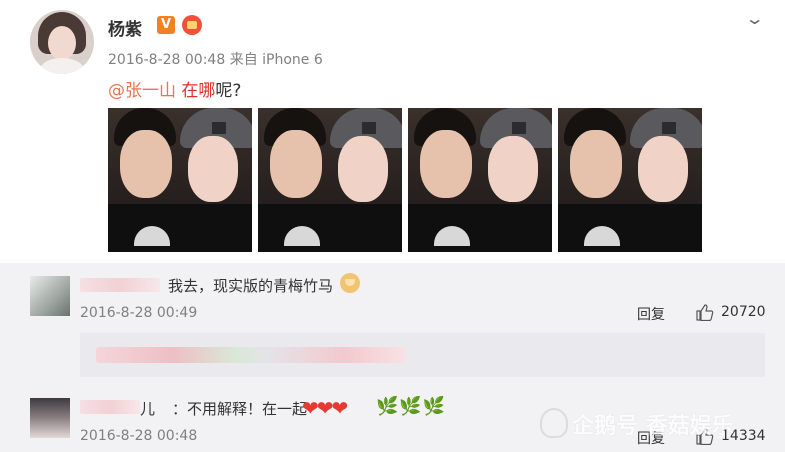 The height and width of the screenshot is (452, 785). What do you see at coordinates (228, 91) in the screenshot?
I see `post-text-suffix: 呢?` at bounding box center [228, 91].